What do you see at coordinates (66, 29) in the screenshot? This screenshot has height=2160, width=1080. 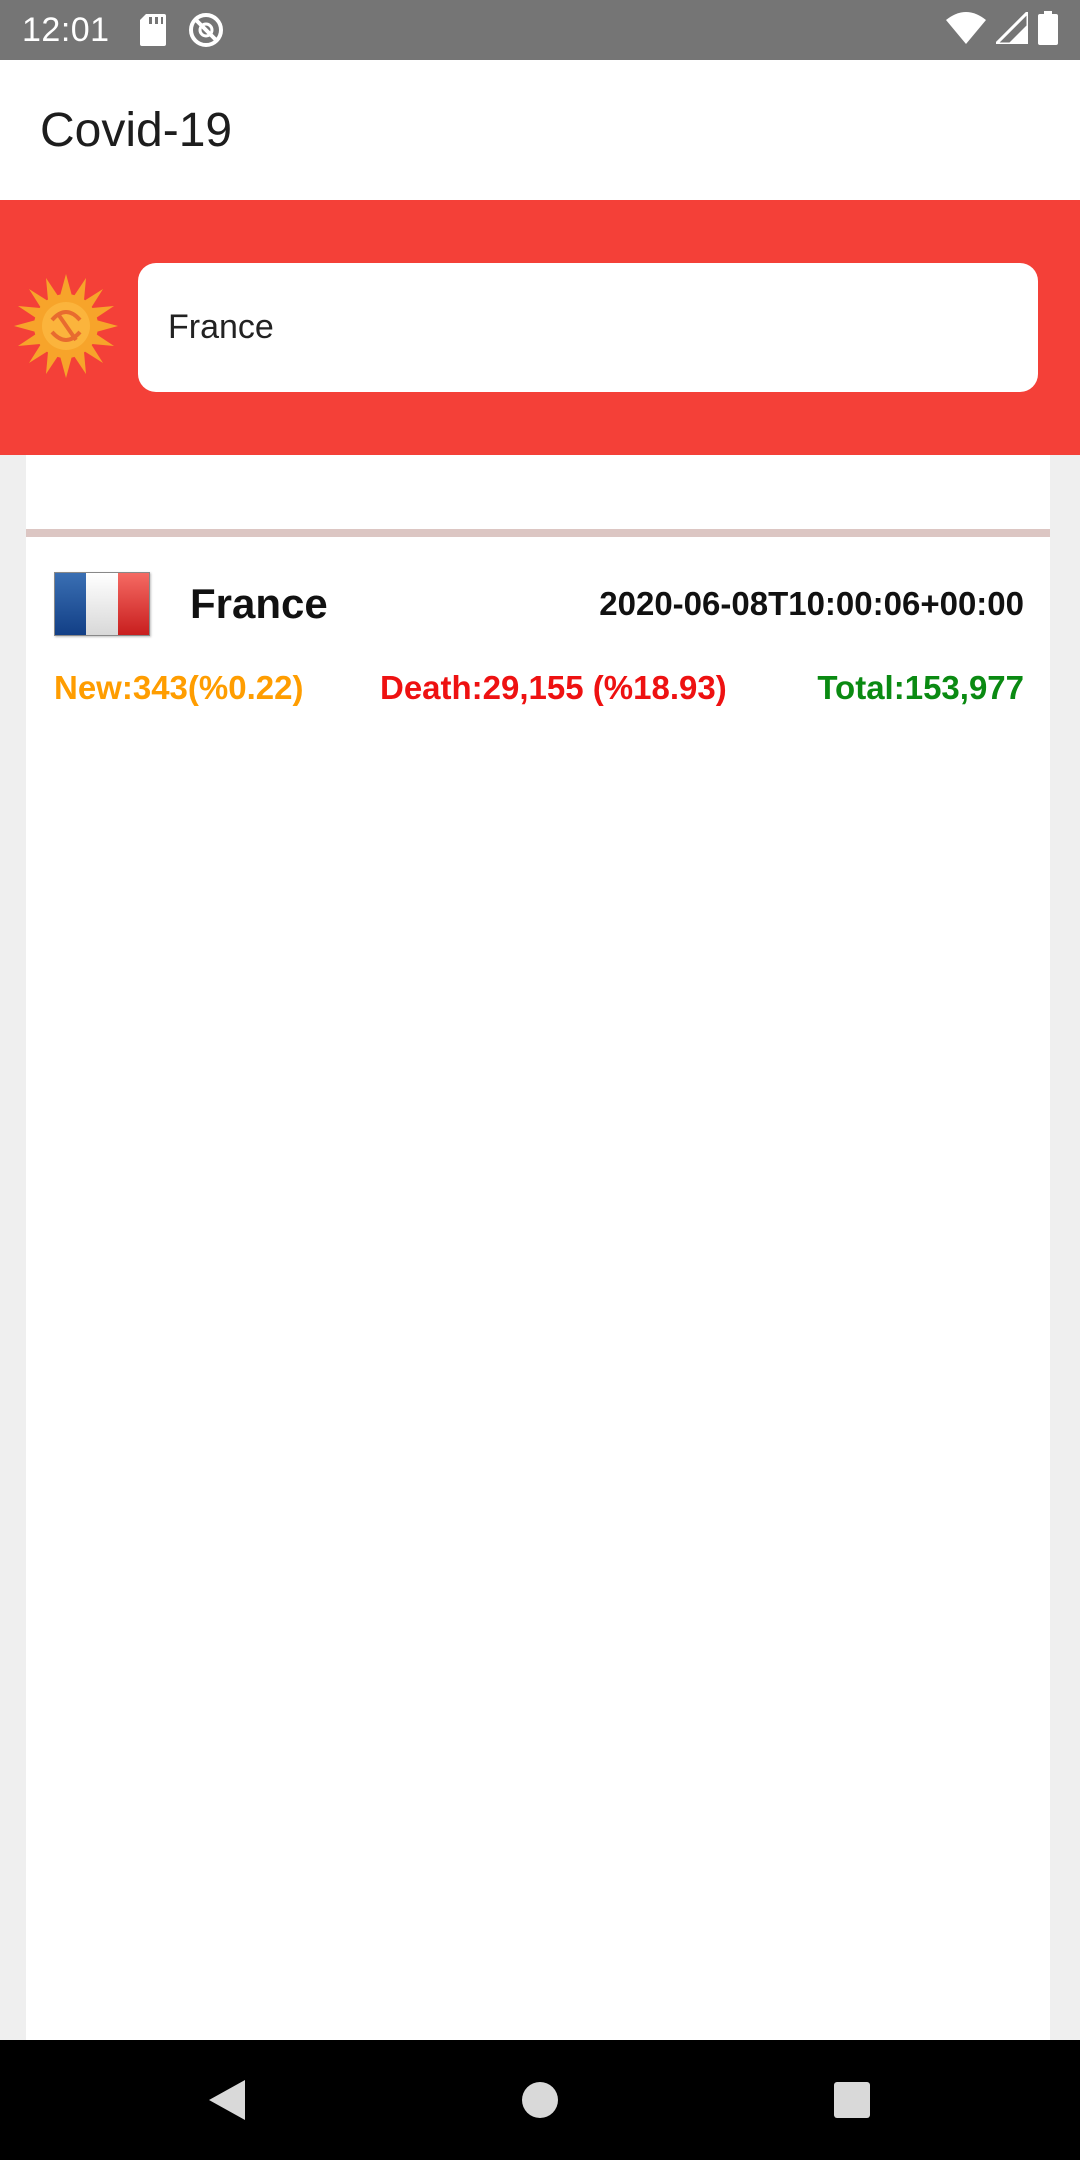 I see `status-time: 12:01` at bounding box center [66, 29].